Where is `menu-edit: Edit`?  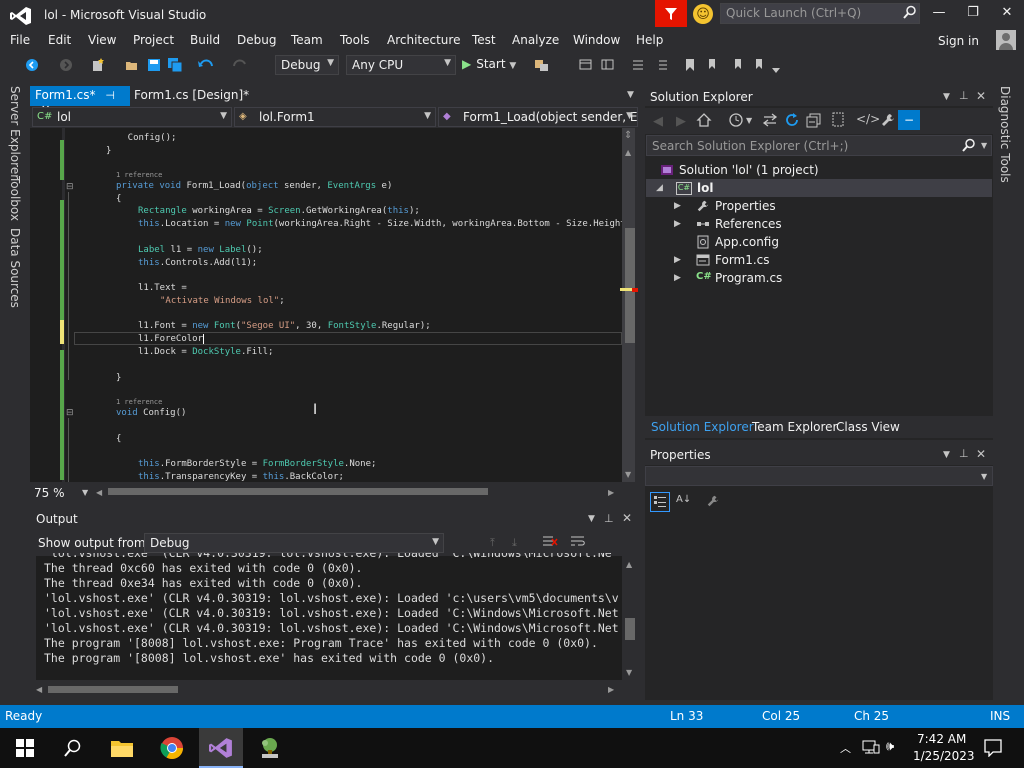 menu-edit: Edit is located at coordinates (59, 40).